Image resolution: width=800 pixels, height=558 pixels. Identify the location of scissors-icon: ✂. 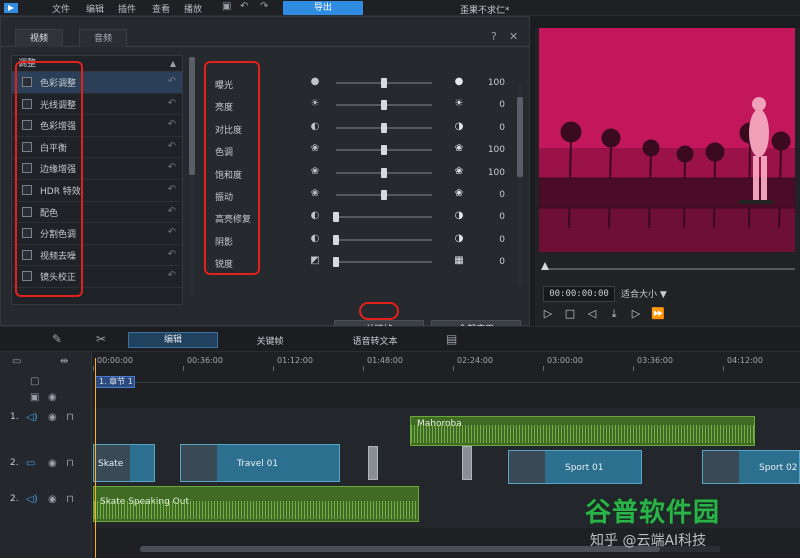
(101, 339).